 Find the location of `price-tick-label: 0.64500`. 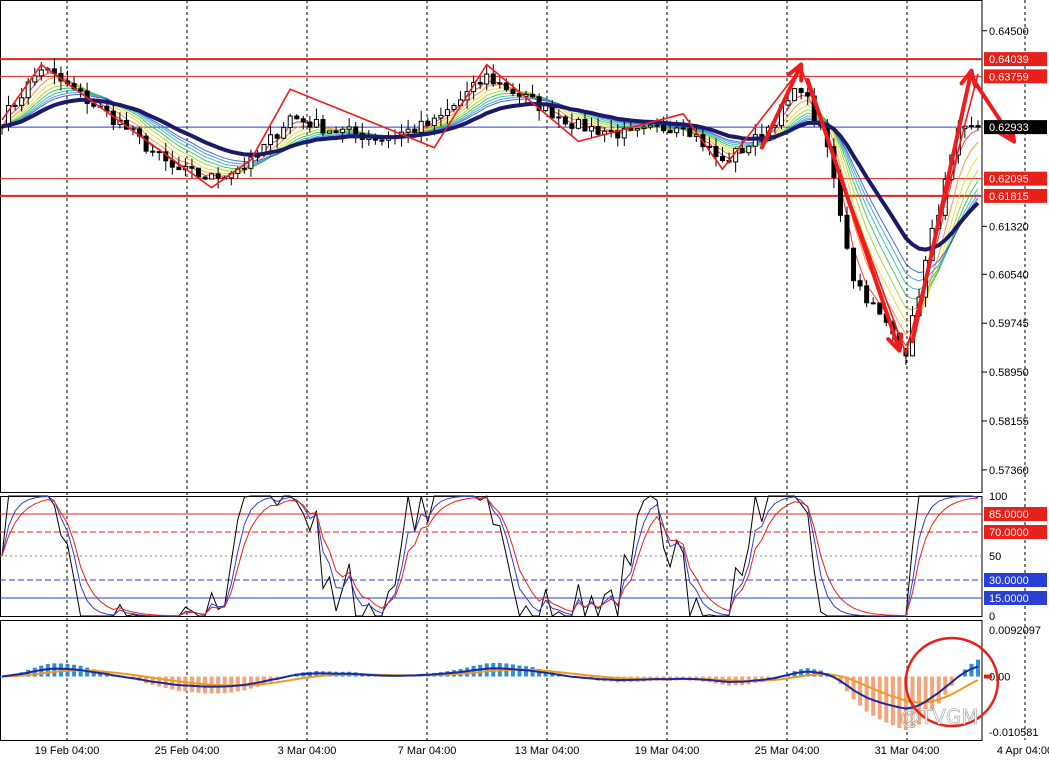

price-tick-label: 0.64500 is located at coordinates (1009, 32).